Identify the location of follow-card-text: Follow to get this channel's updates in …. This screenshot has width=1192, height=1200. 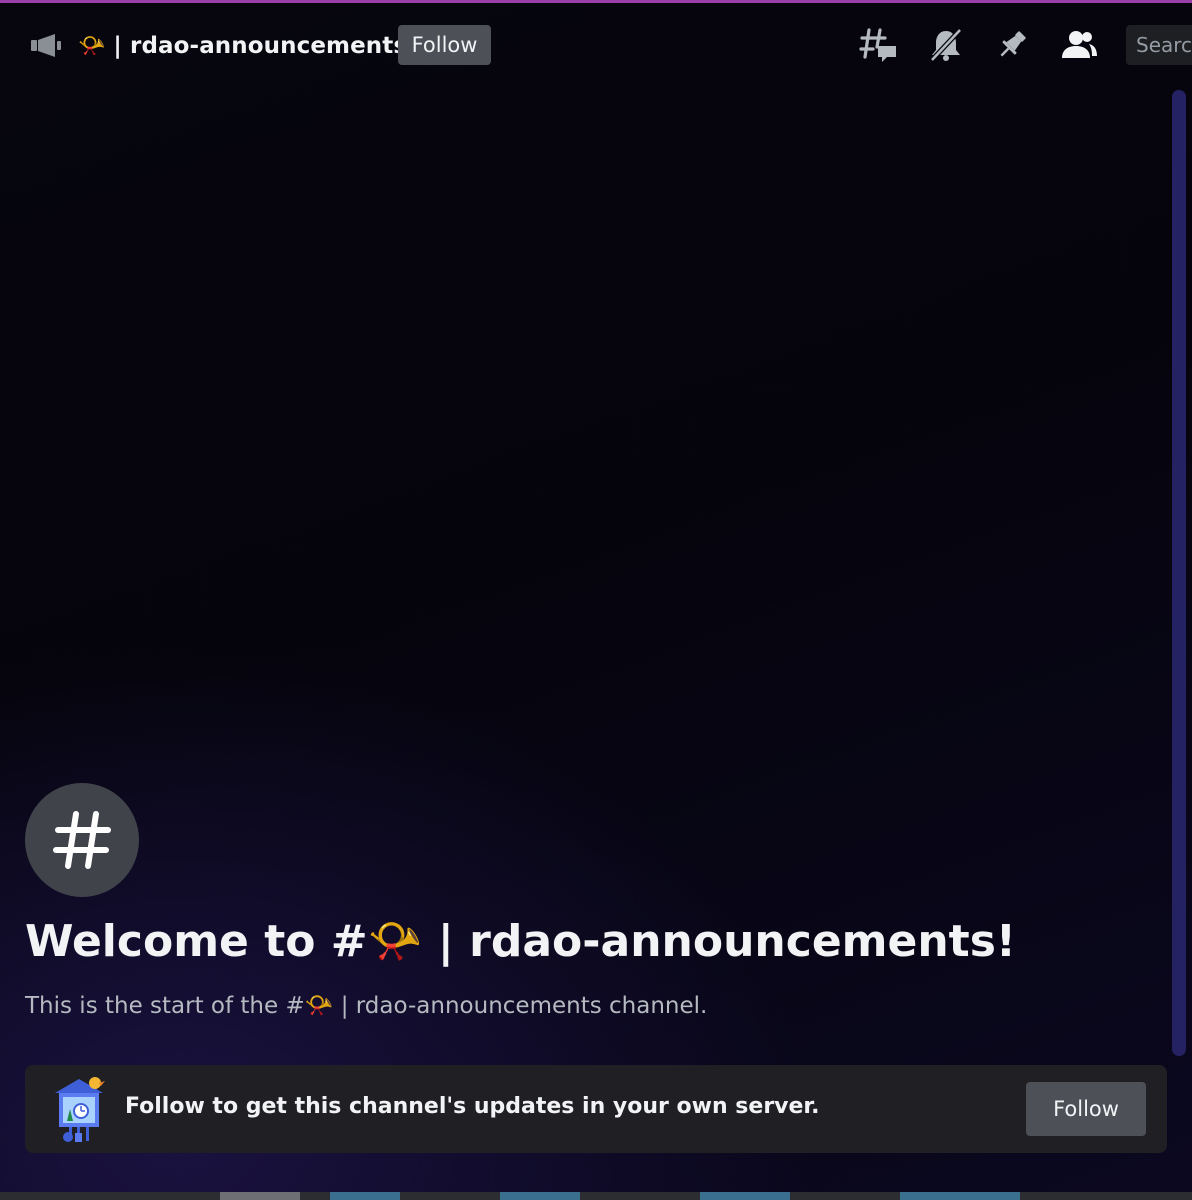
(472, 1106).